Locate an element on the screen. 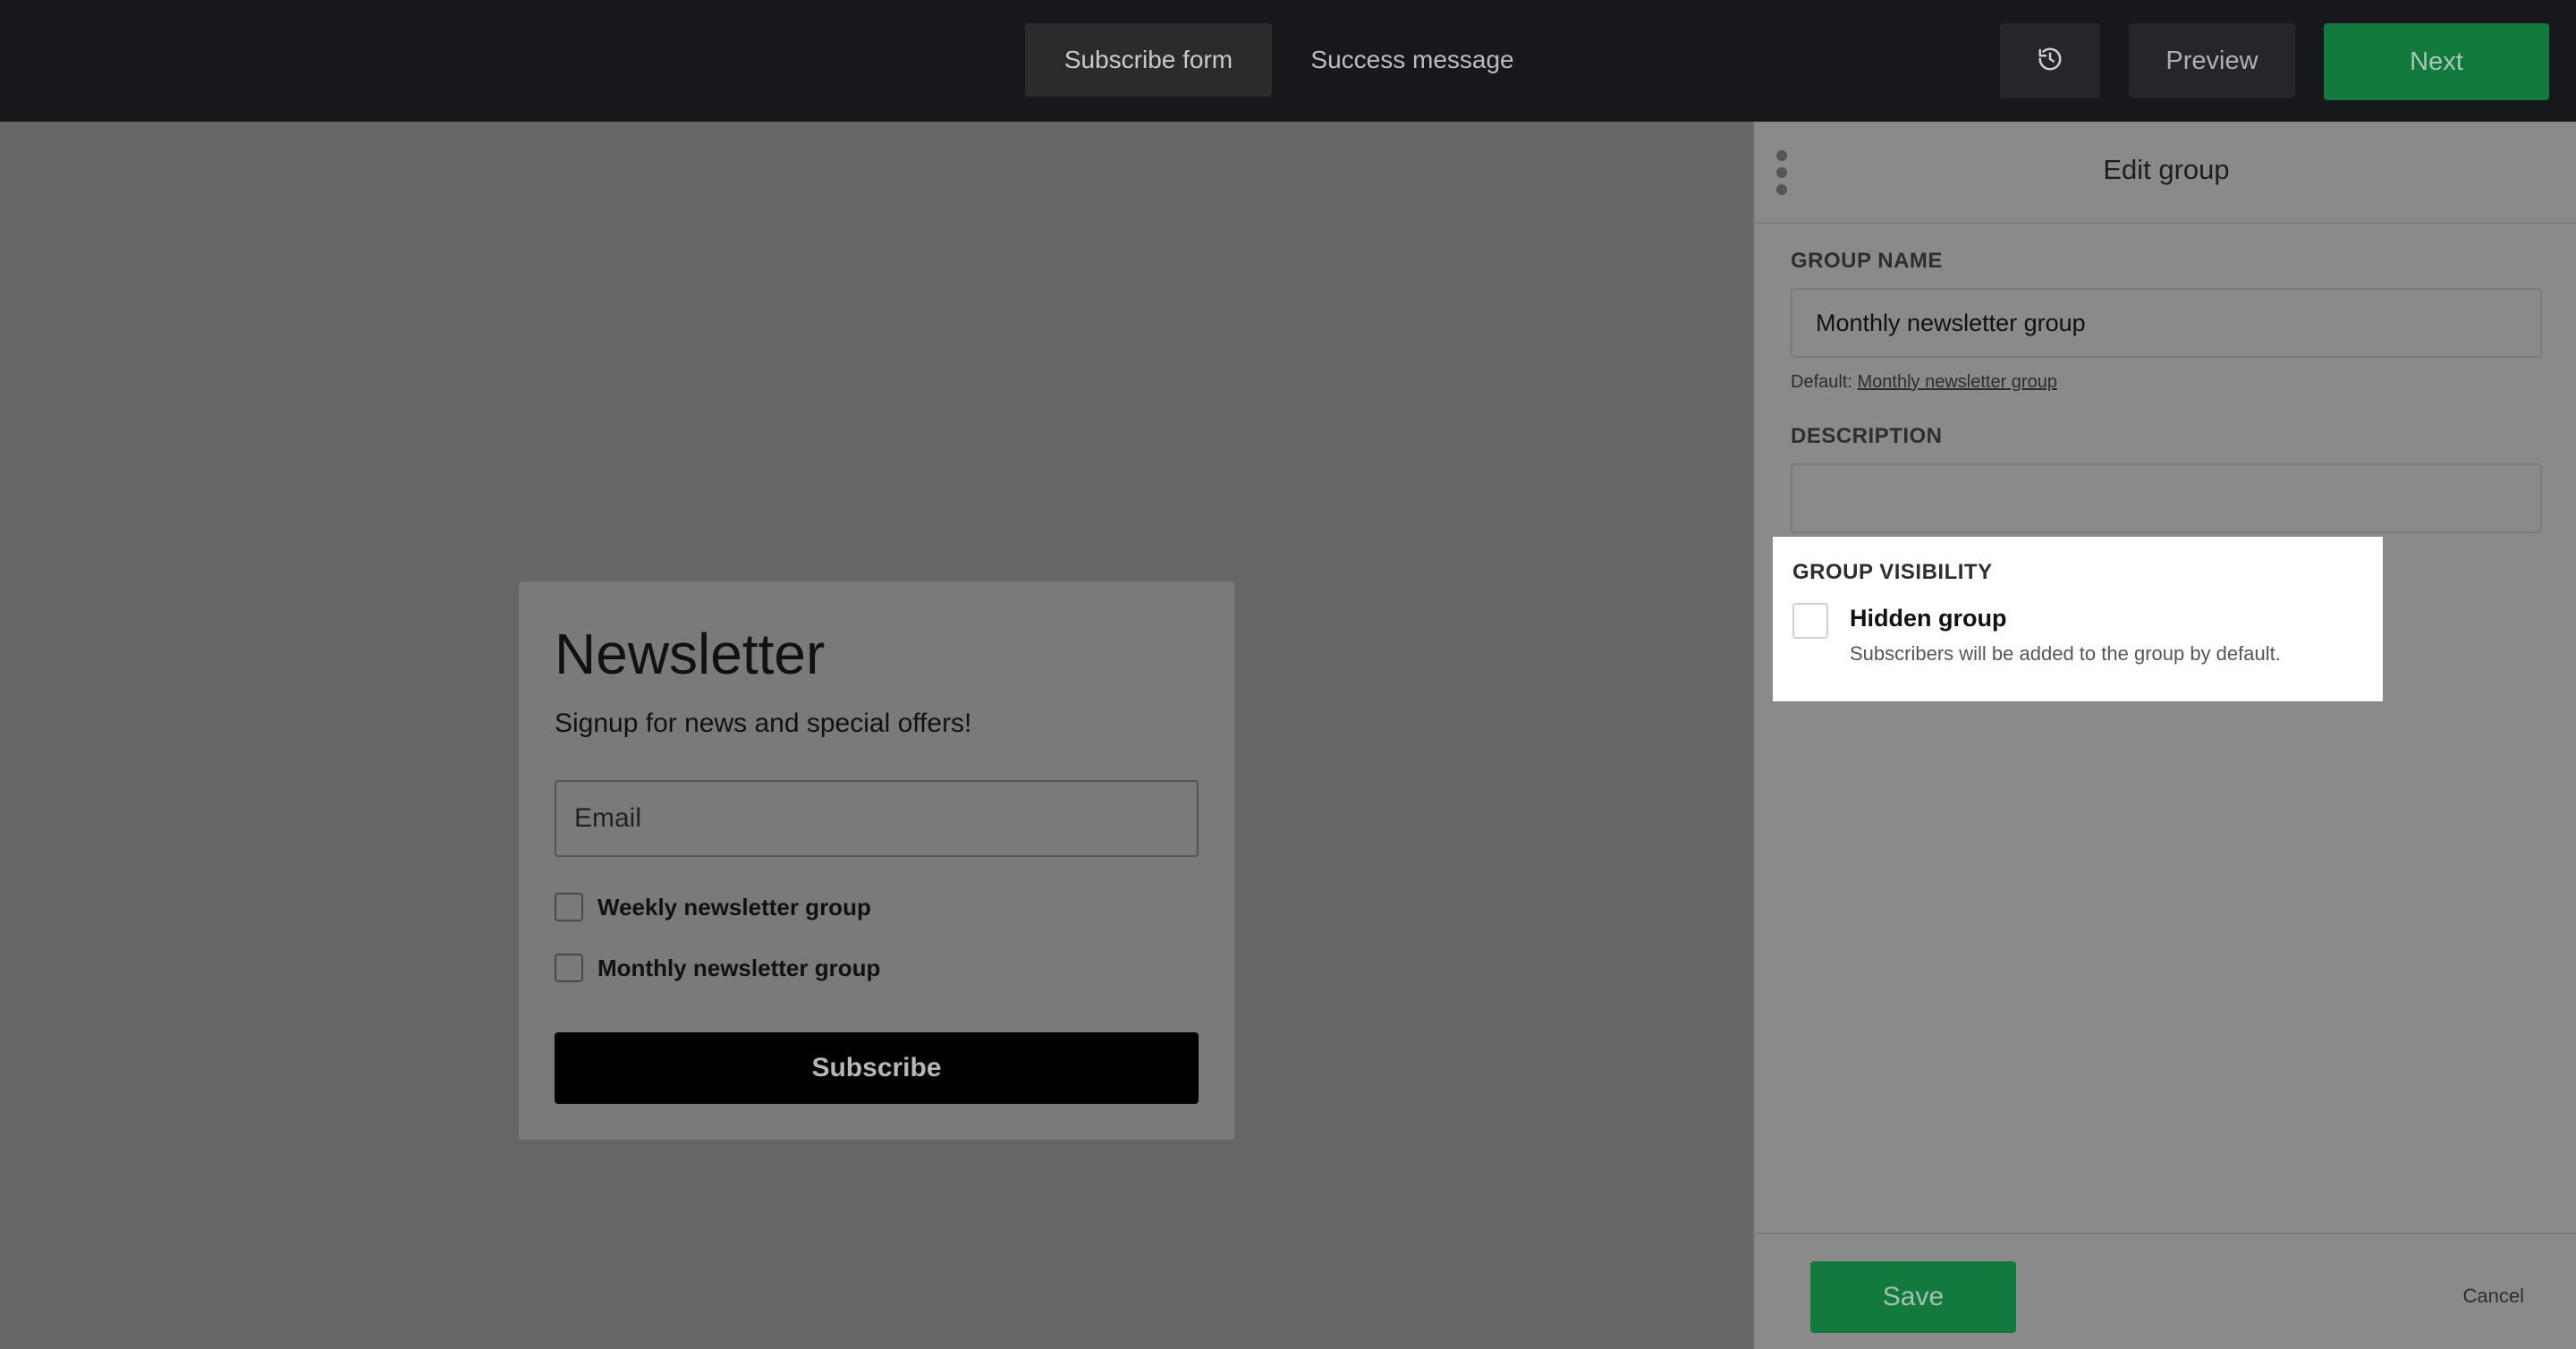  history-icon is located at coordinates (2050, 61).